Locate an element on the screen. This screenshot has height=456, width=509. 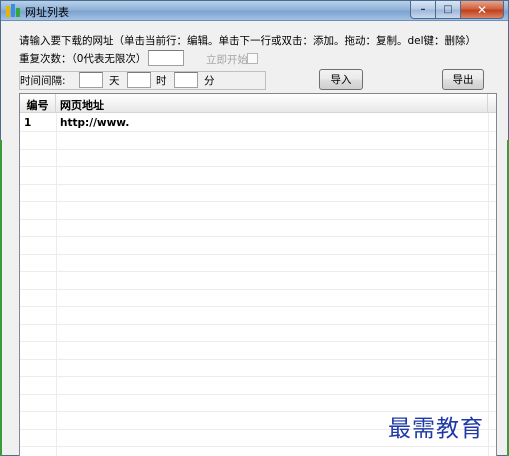
maximize-button: □ is located at coordinates (448, 10).